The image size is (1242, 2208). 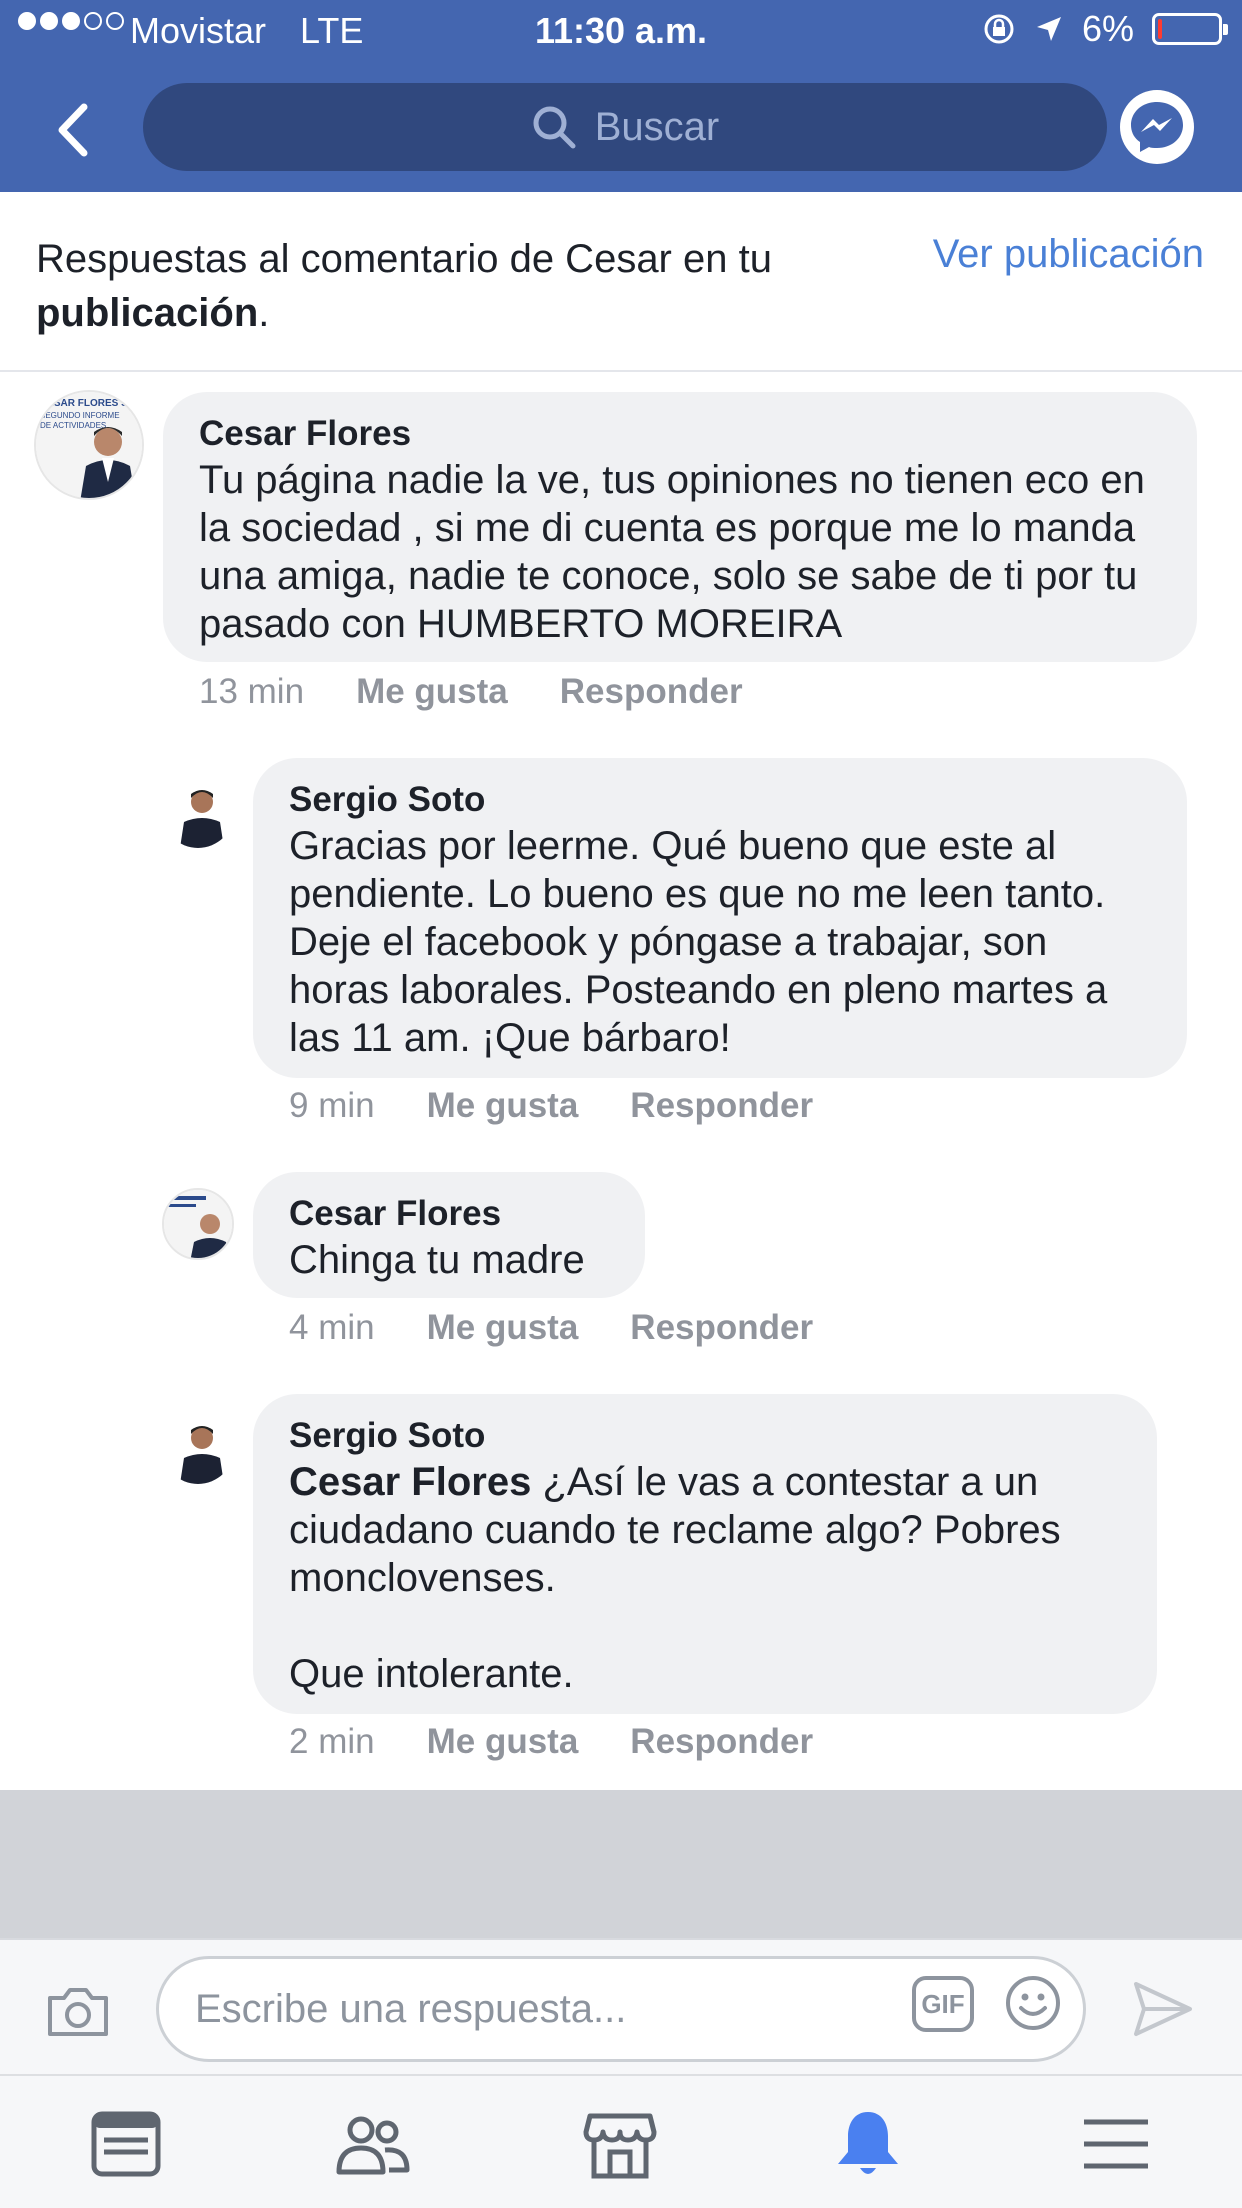 I want to click on messenger-icon, so click(x=1157, y=127).